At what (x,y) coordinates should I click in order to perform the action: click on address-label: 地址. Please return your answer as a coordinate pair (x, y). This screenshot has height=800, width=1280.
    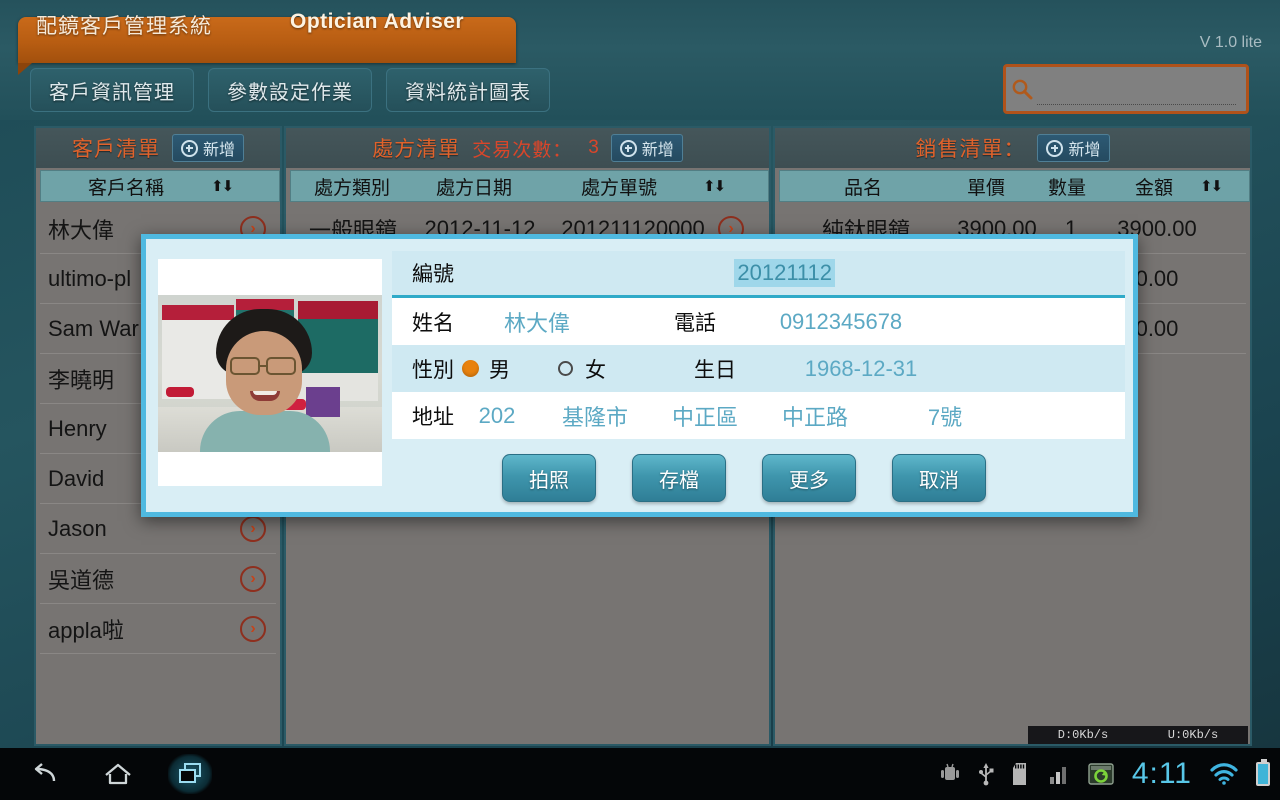
    Looking at the image, I should click on (433, 417).